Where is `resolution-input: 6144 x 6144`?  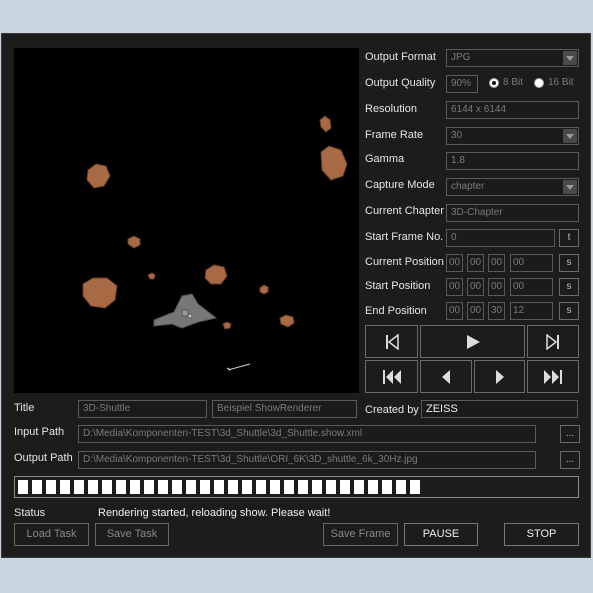
resolution-input: 6144 x 6144 is located at coordinates (512, 110).